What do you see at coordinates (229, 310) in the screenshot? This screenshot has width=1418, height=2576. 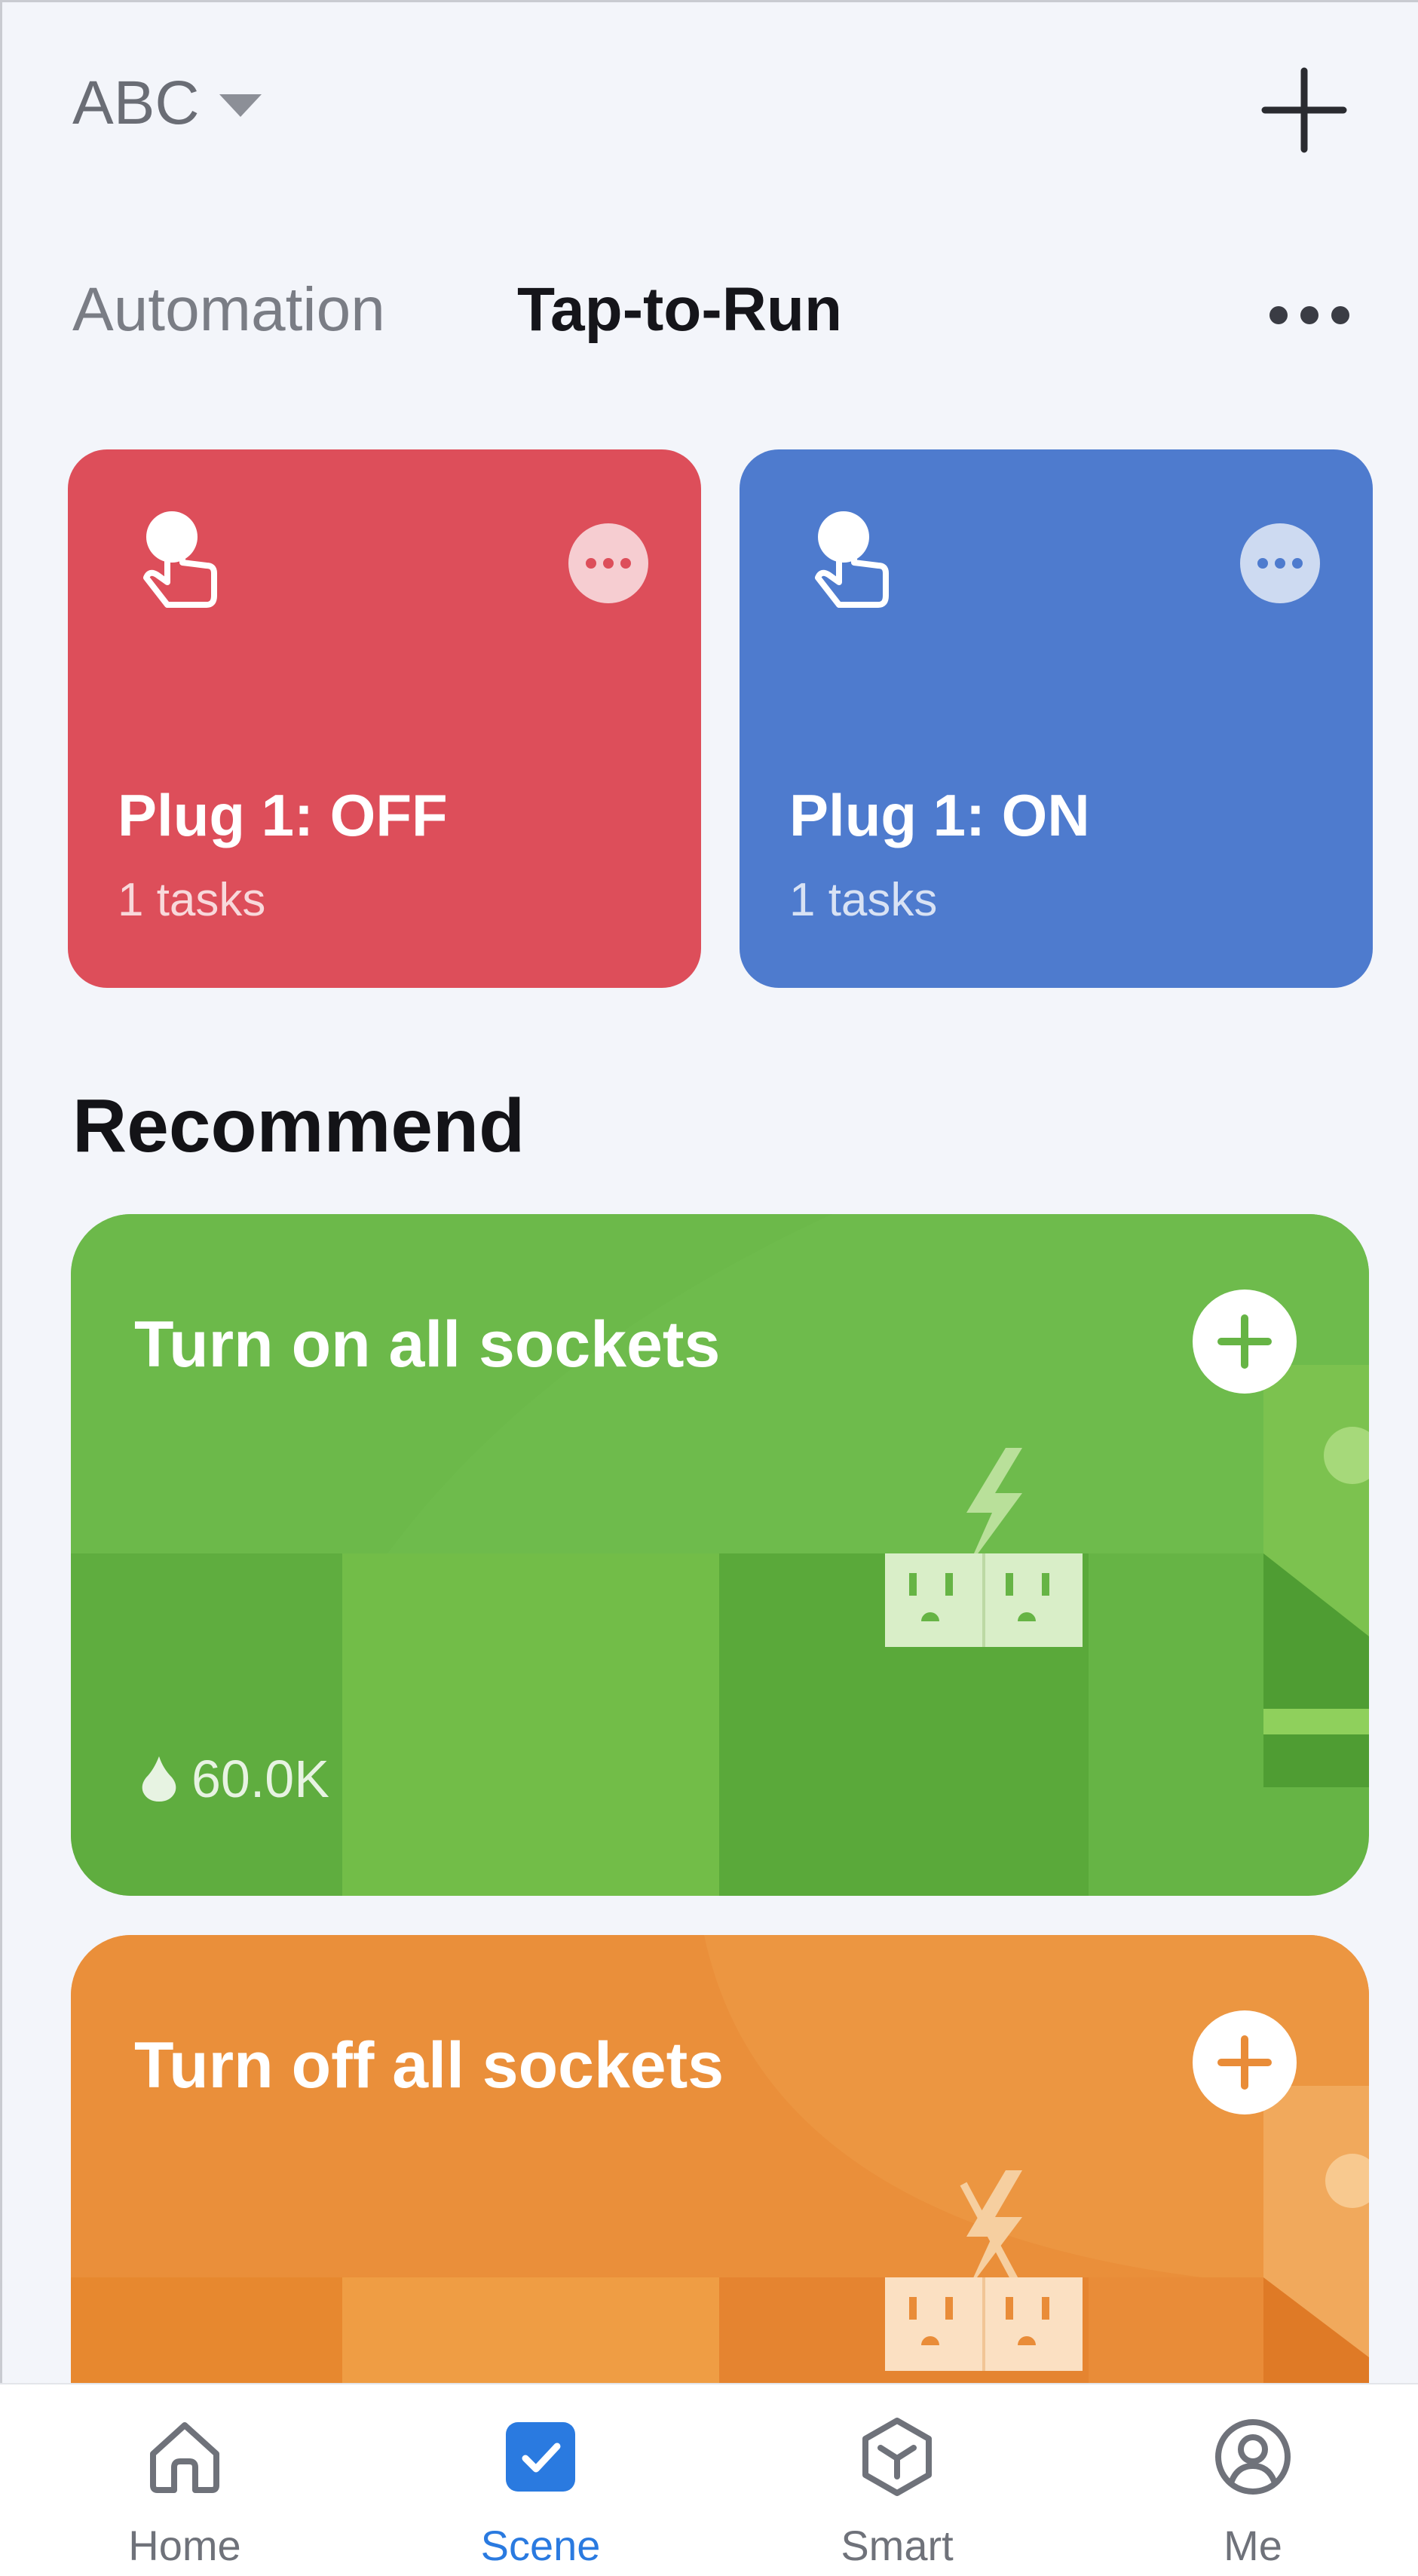 I see `tab-automation: Automation` at bounding box center [229, 310].